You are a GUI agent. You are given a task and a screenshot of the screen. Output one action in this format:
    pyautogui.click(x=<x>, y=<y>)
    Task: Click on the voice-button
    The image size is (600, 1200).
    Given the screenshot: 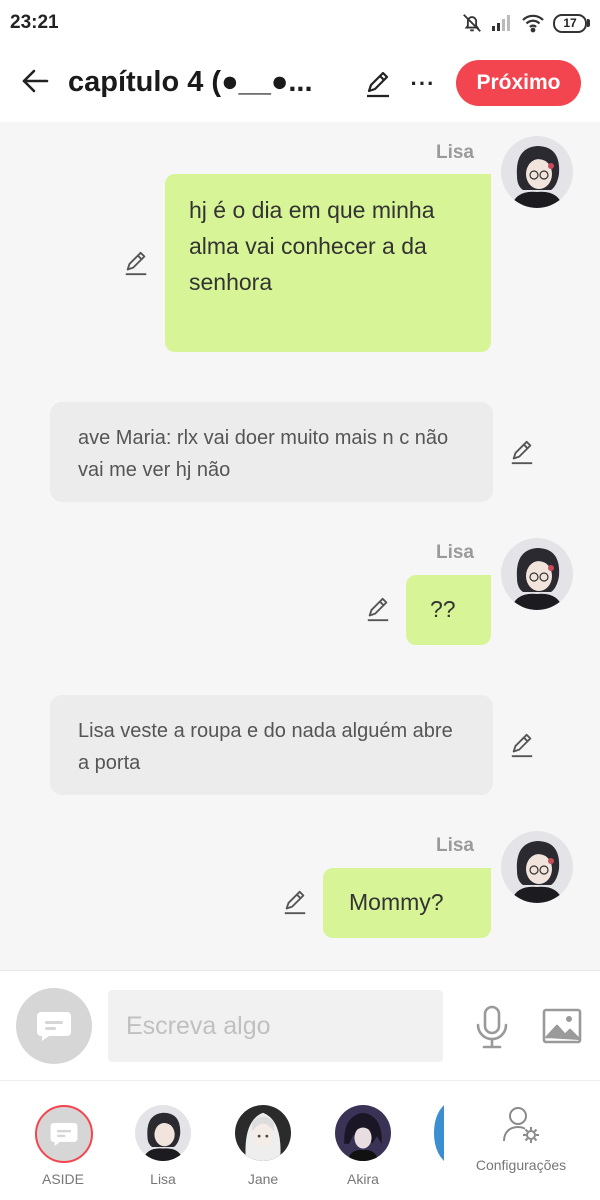 What is the action you would take?
    pyautogui.click(x=492, y=1027)
    